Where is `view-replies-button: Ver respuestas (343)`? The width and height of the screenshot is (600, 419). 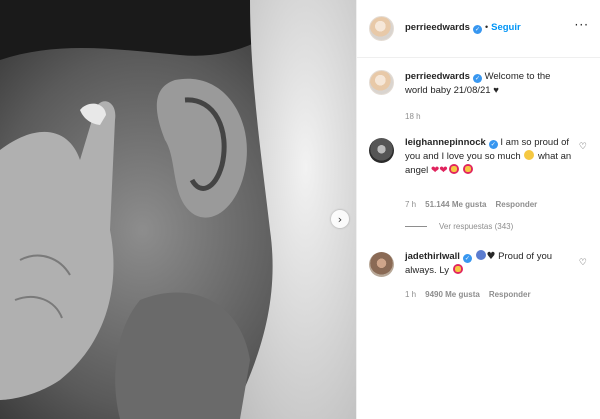 view-replies-button: Ver respuestas (343) is located at coordinates (459, 226).